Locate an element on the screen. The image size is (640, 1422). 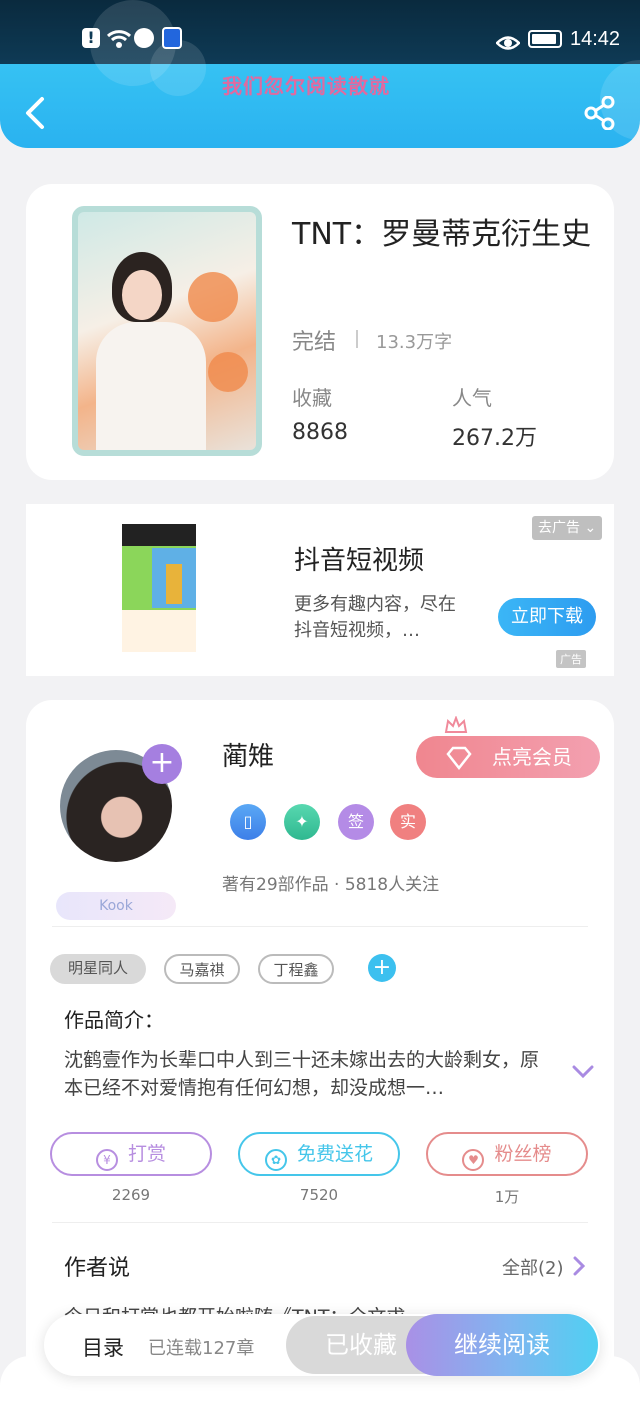
phone-medal-icon: ▯ is located at coordinates (248, 822).